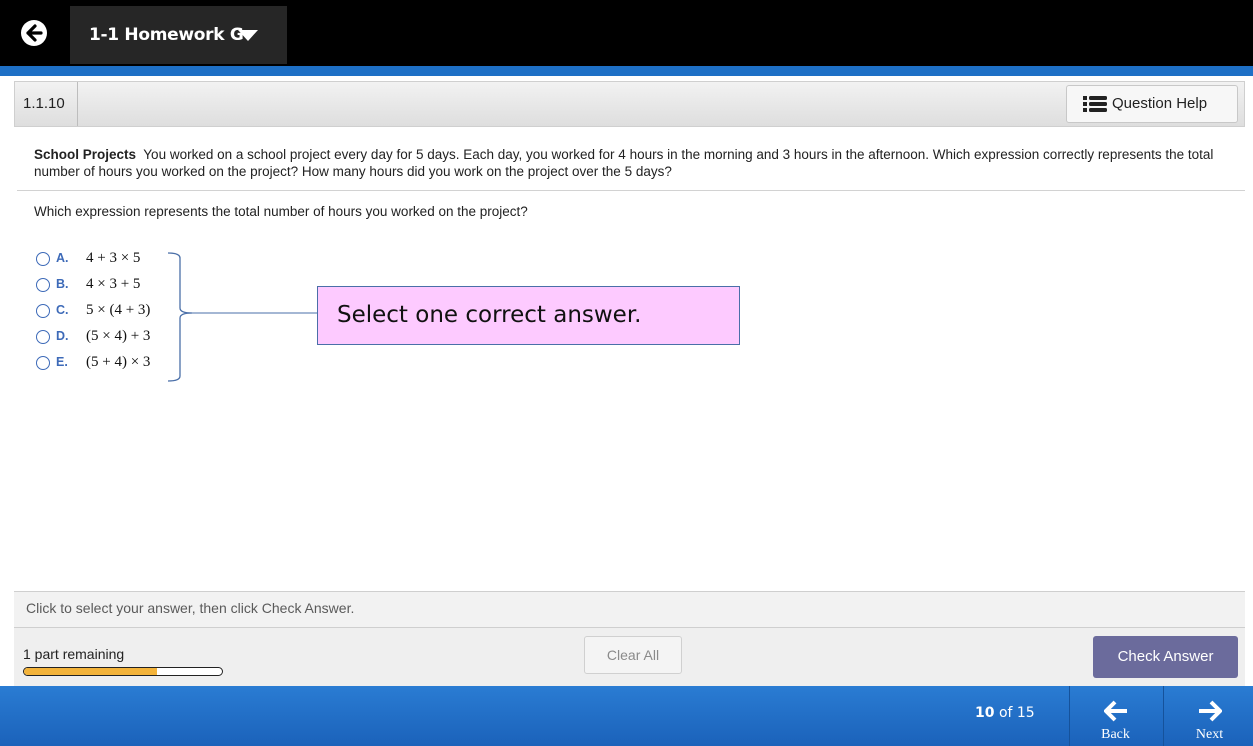  What do you see at coordinates (1165, 657) in the screenshot?
I see `check-answer-button: Check Answer` at bounding box center [1165, 657].